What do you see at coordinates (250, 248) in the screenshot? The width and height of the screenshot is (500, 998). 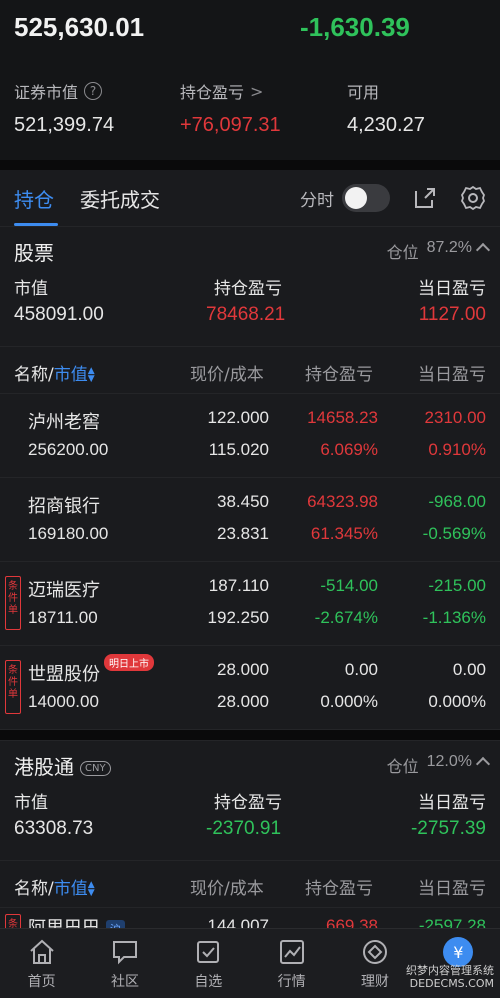 I see `stocks-section-header: 股票 仓位 87.2%` at bounding box center [250, 248].